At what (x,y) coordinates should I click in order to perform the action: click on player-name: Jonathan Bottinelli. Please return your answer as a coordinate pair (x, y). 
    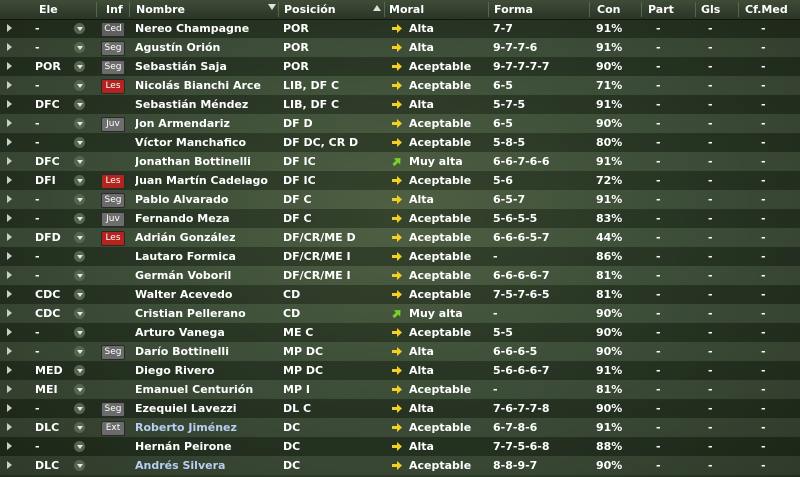
    Looking at the image, I should click on (207, 161).